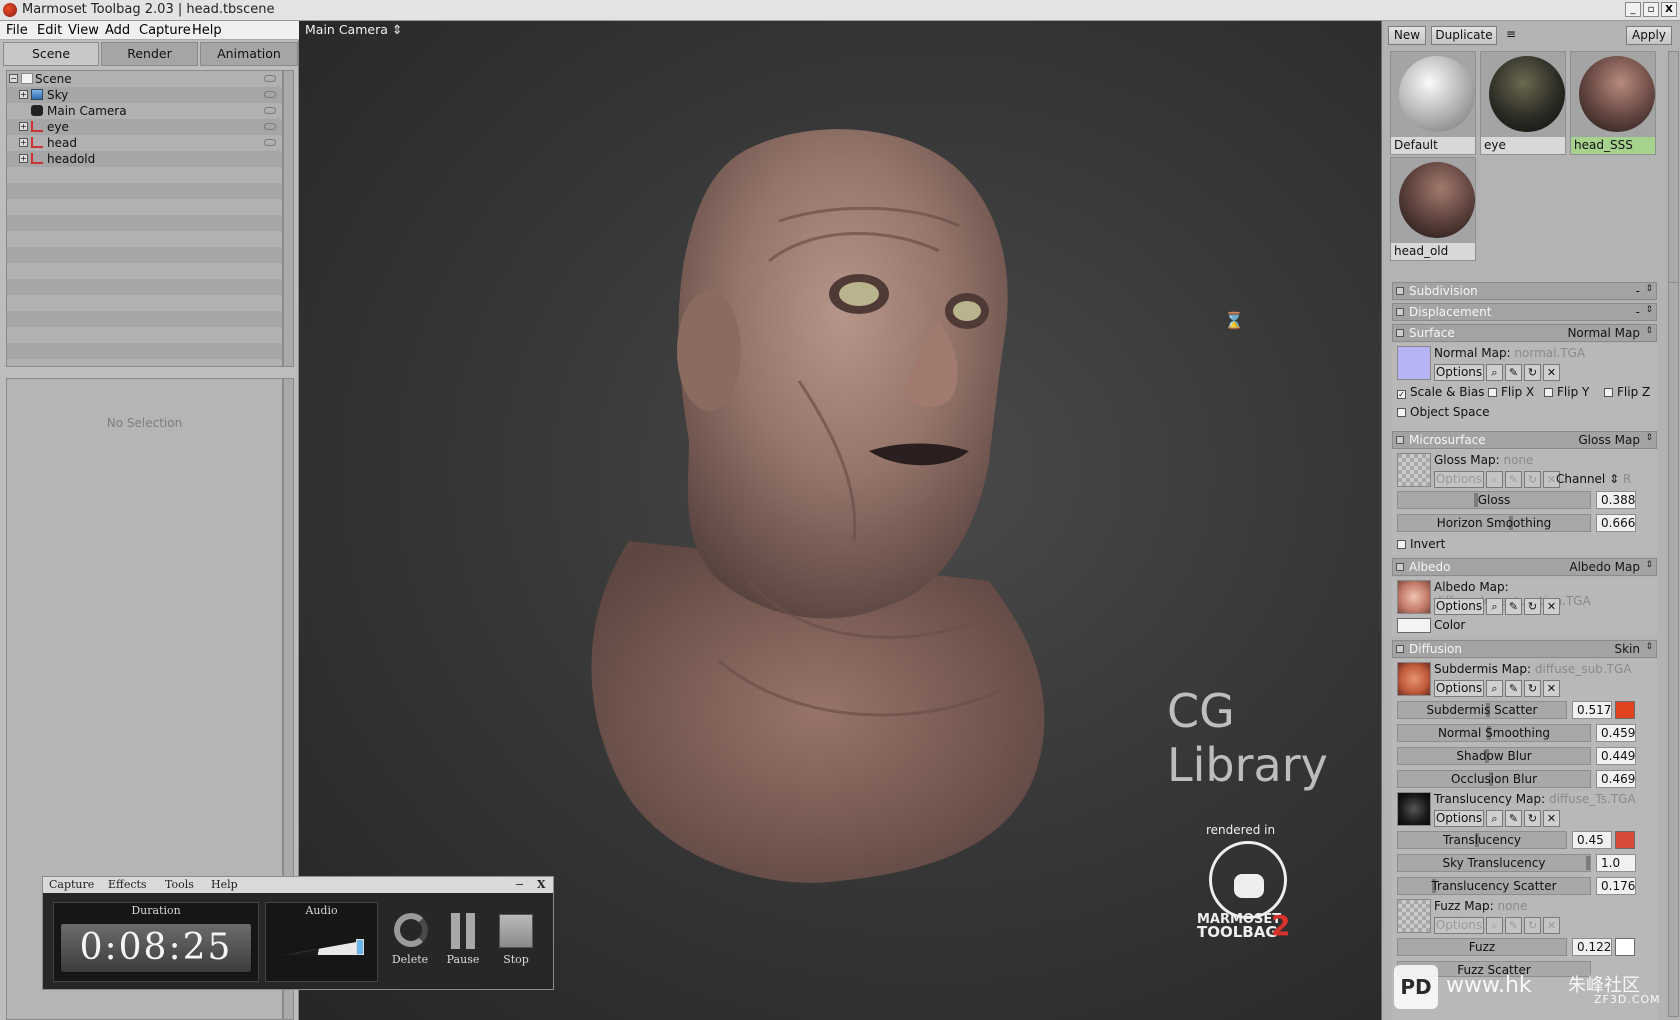  Describe the element at coordinates (1566, 392) in the screenshot. I see `flip-y-checkbox: Flip Y` at that location.